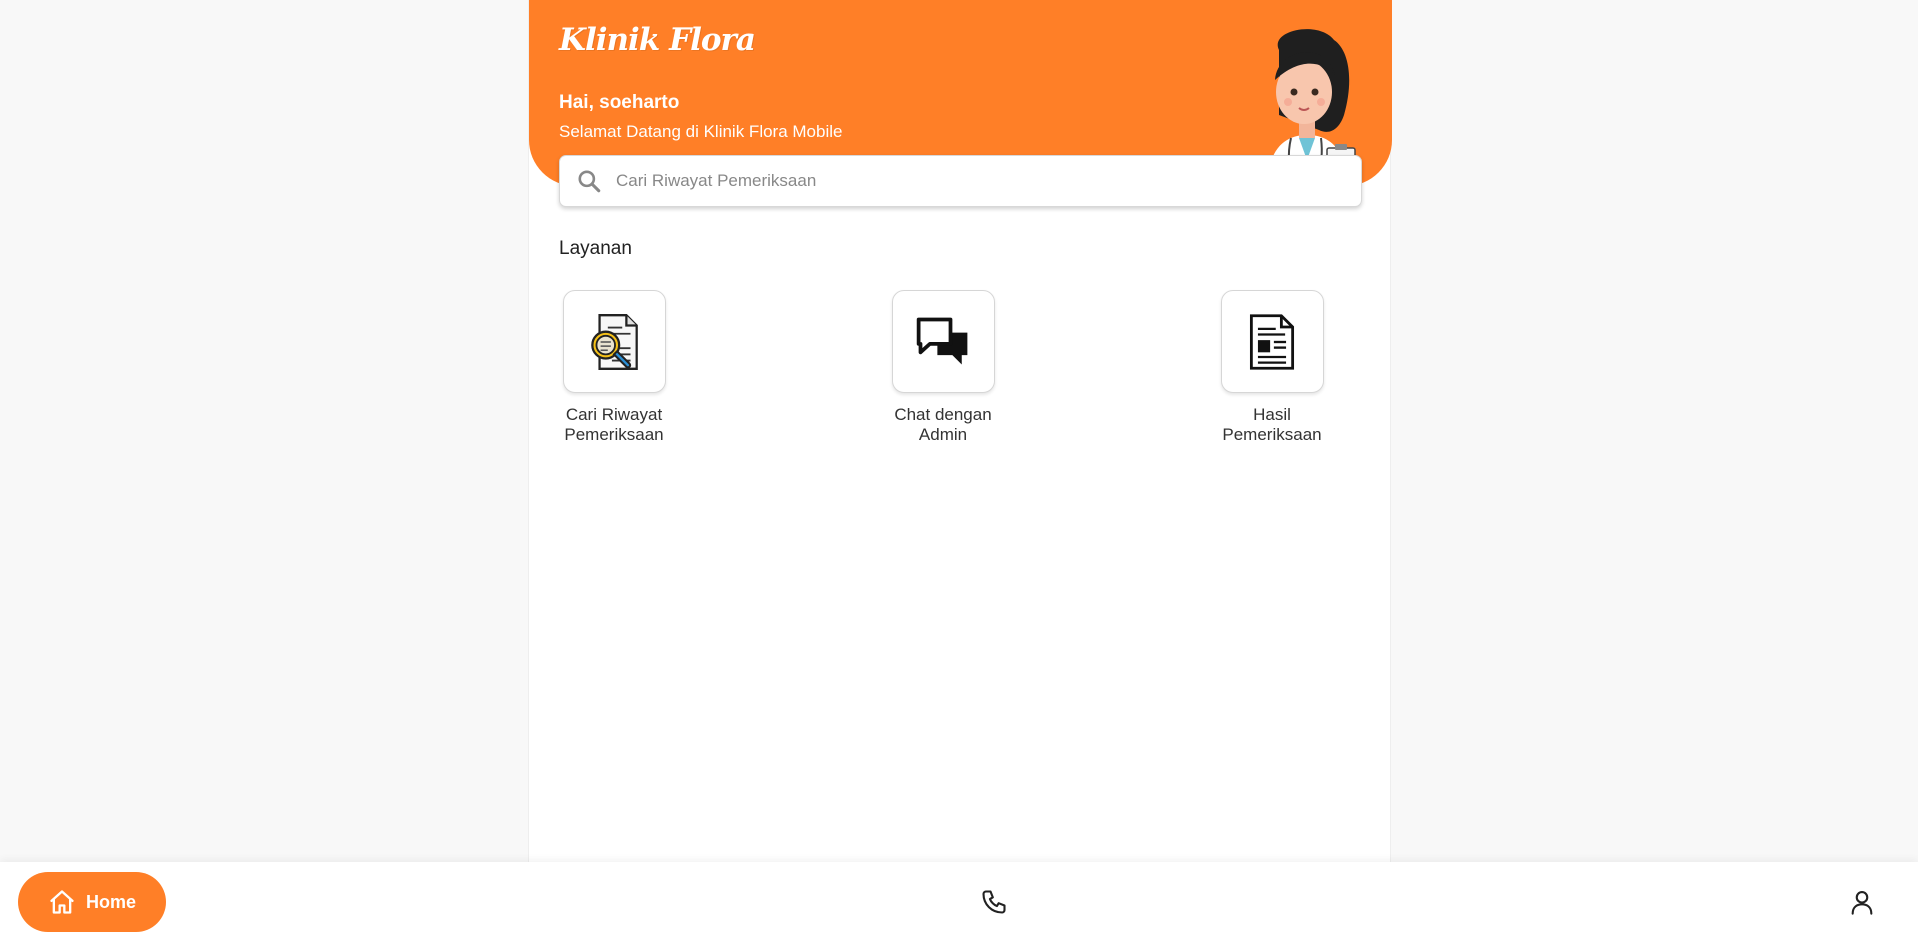  Describe the element at coordinates (62, 902) in the screenshot. I see `home-icon` at that location.